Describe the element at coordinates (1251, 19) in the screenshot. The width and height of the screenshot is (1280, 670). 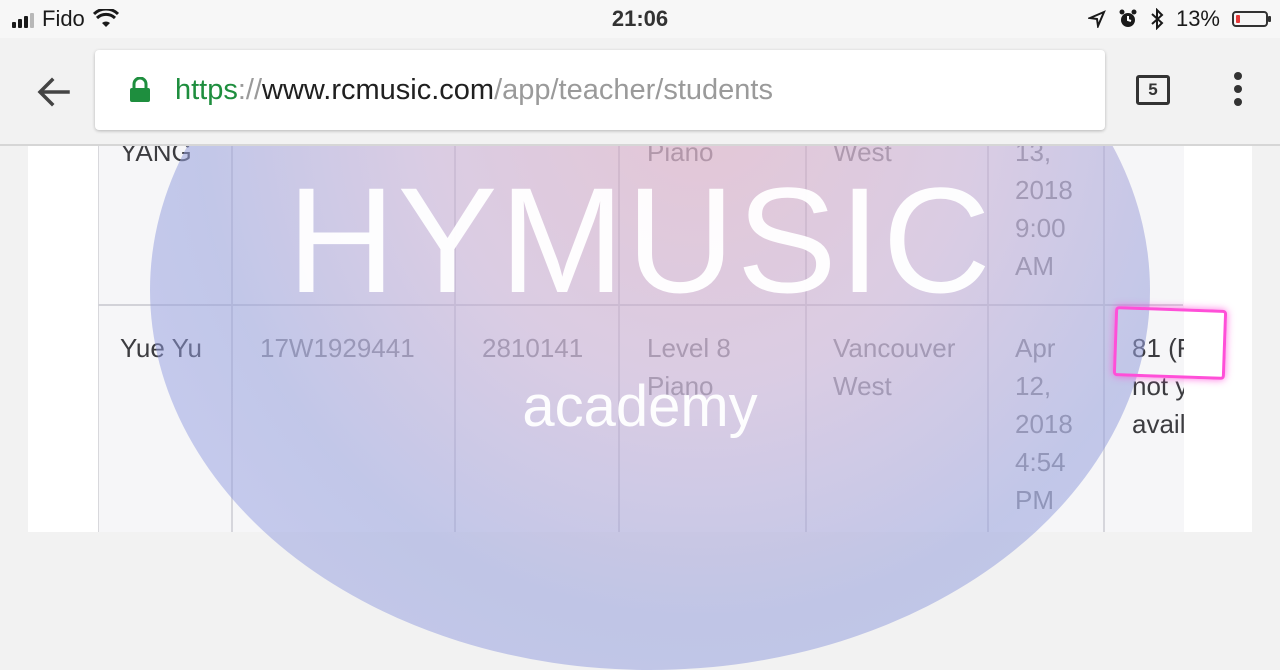
I see `battery-icon` at that location.